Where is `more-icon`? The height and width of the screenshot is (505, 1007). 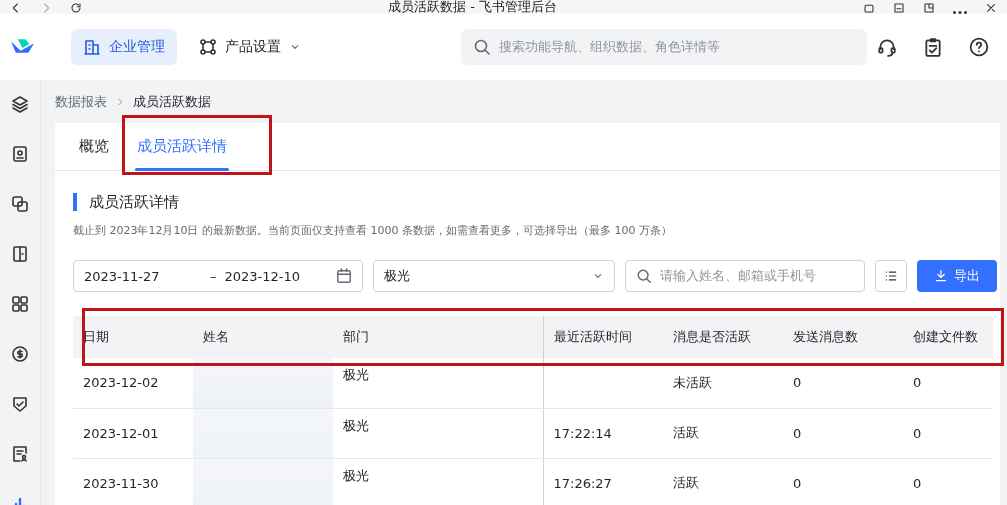 more-icon is located at coordinates (960, 12).